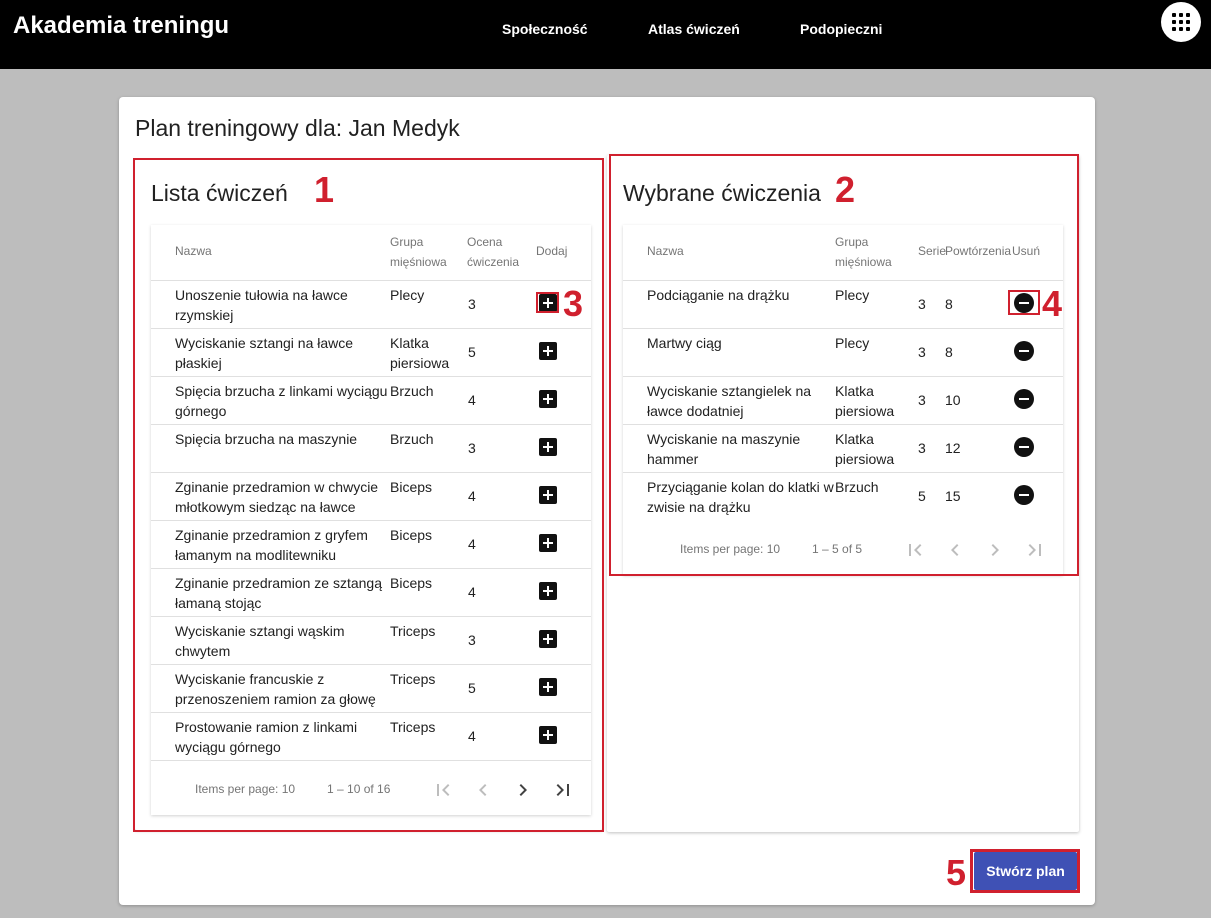 This screenshot has width=1211, height=918. I want to click on exercise-name: Wyciskanie sztangi na ławce płaskiej, so click(264, 353).